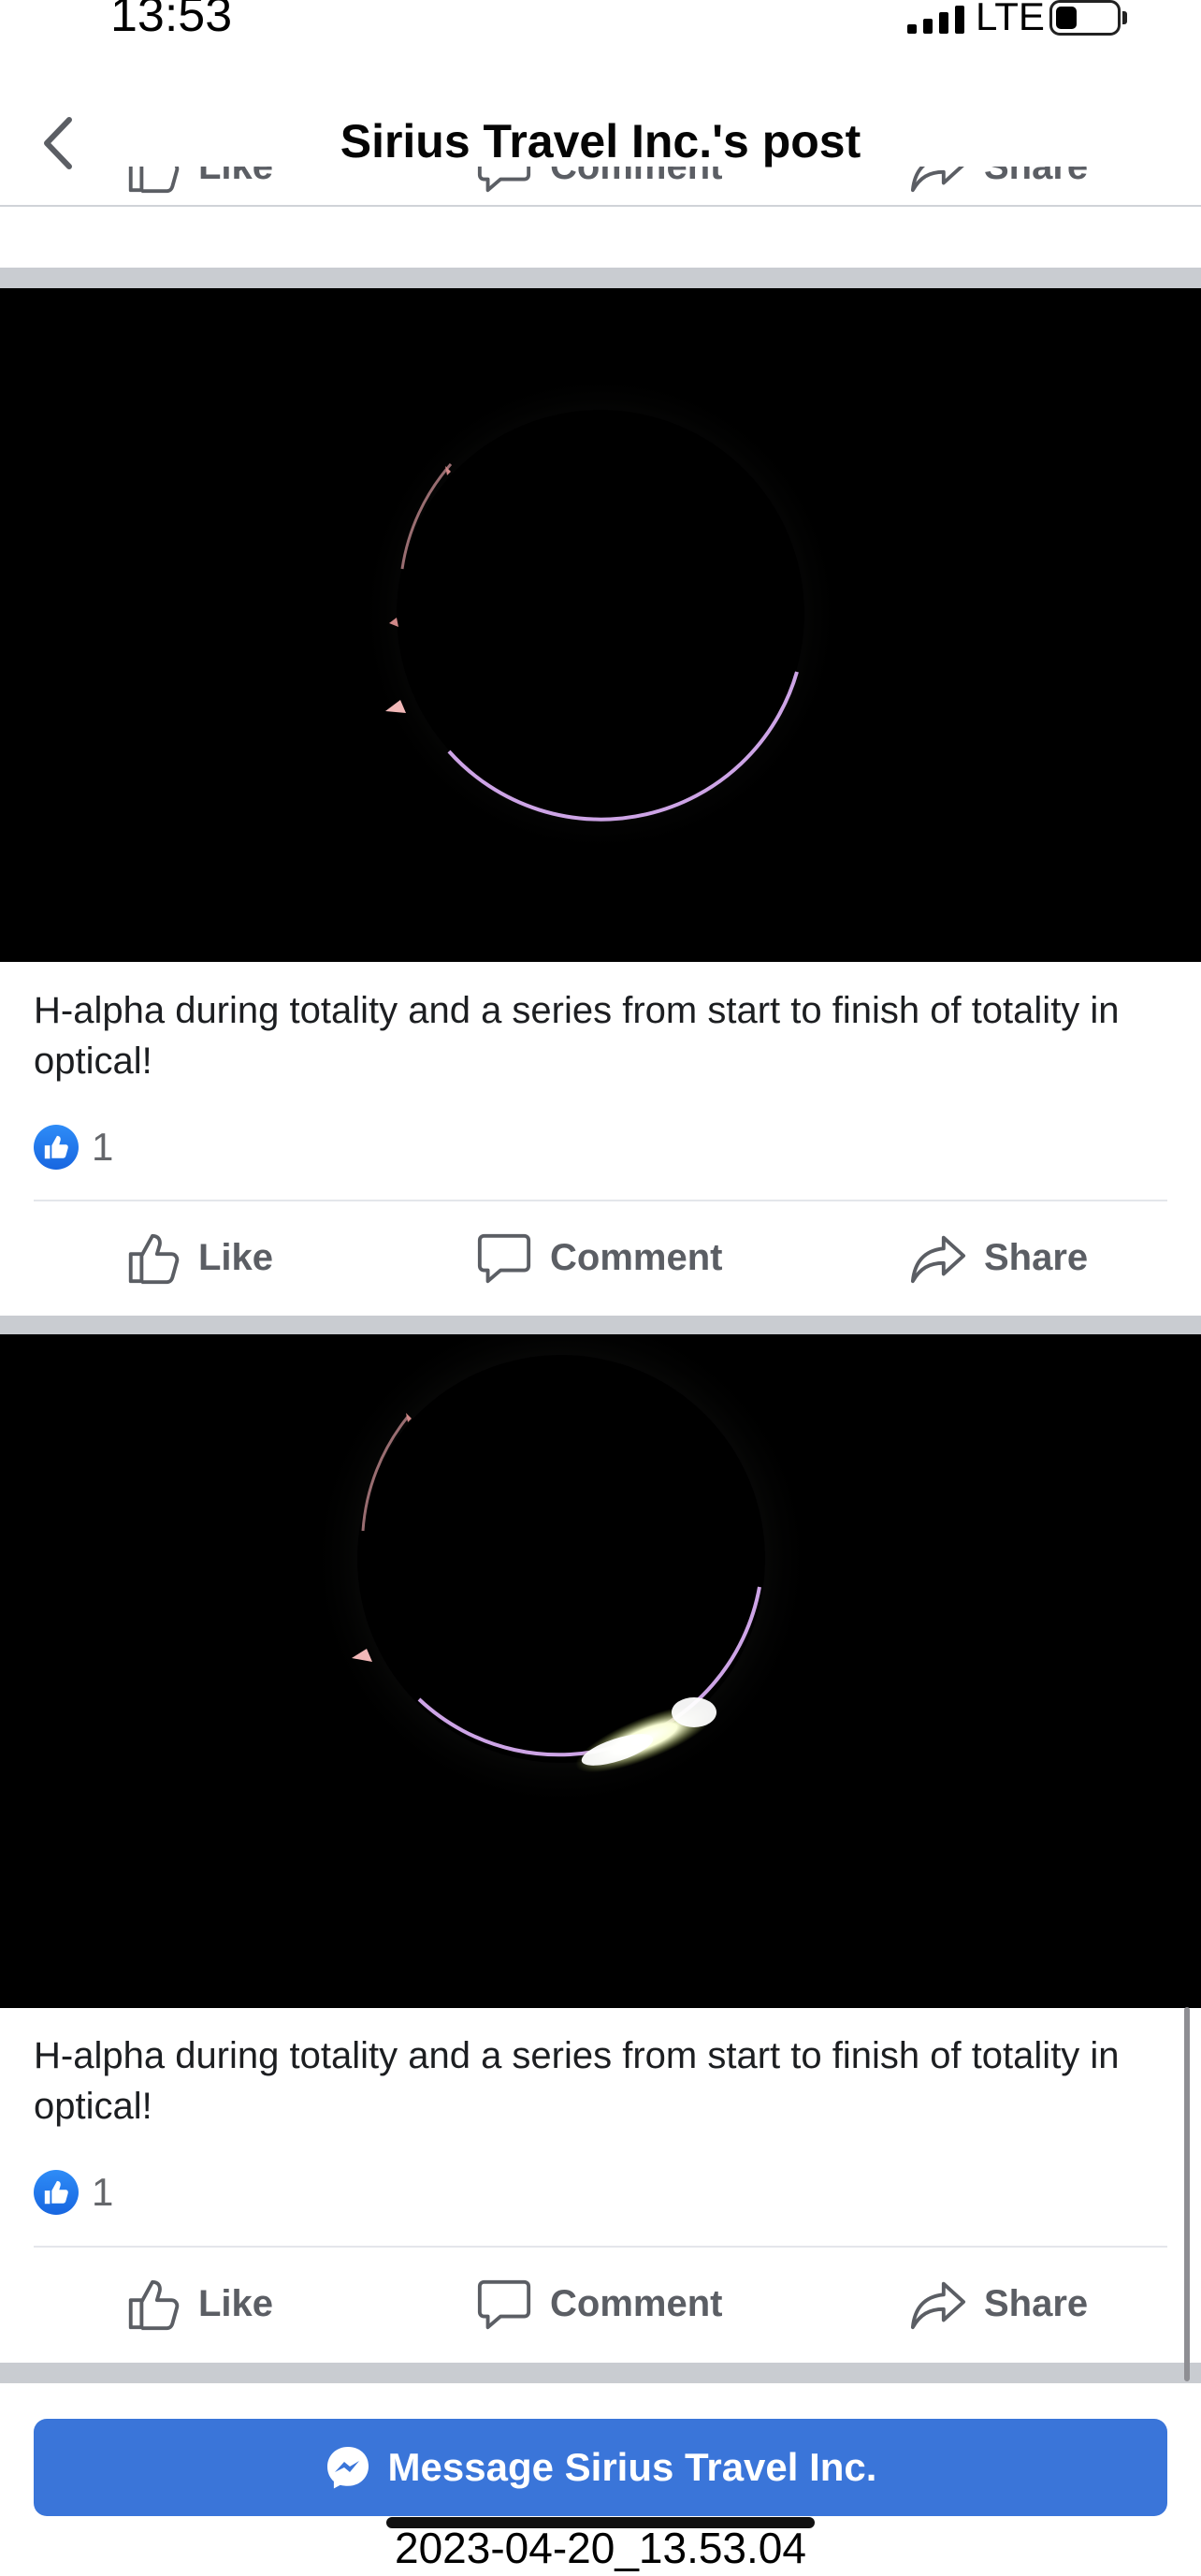  What do you see at coordinates (600, 206) in the screenshot?
I see `header-divider` at bounding box center [600, 206].